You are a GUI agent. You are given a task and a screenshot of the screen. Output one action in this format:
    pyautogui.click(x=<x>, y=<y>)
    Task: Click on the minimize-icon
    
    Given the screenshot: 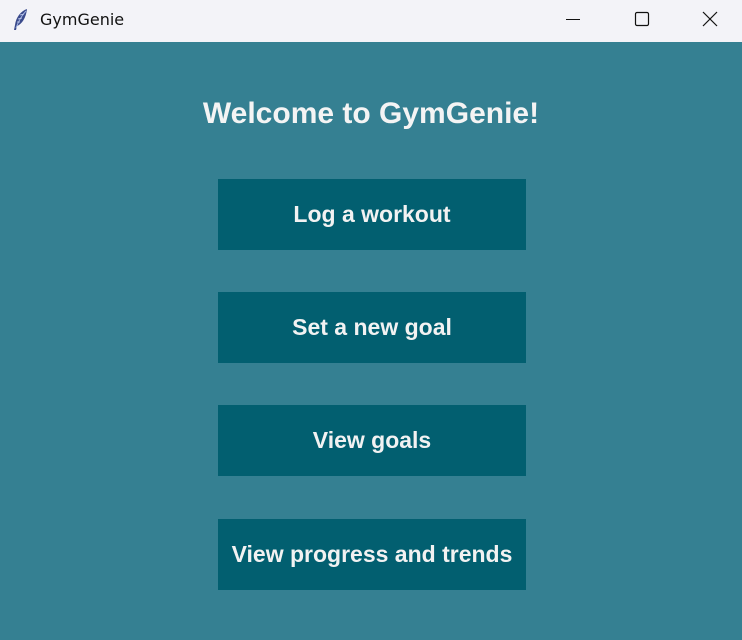 What is the action you would take?
    pyautogui.click(x=573, y=19)
    